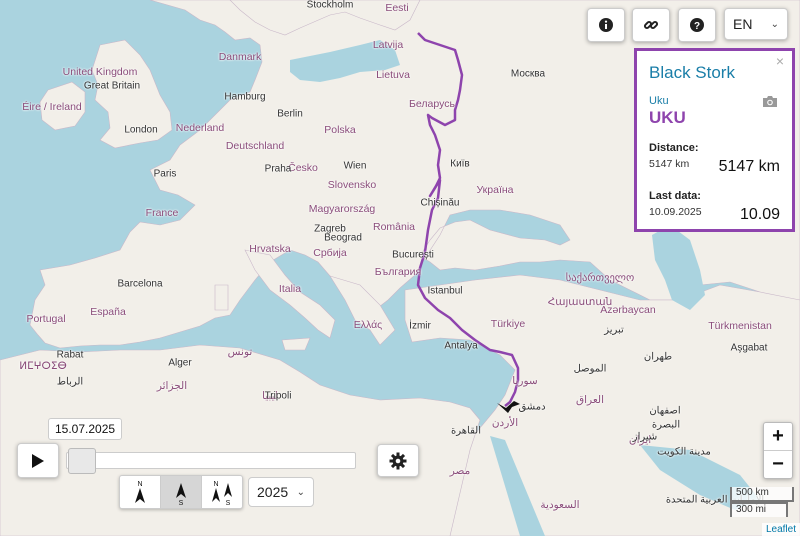 This screenshot has height=536, width=800. I want to click on distance-label: Distance:, so click(674, 148).